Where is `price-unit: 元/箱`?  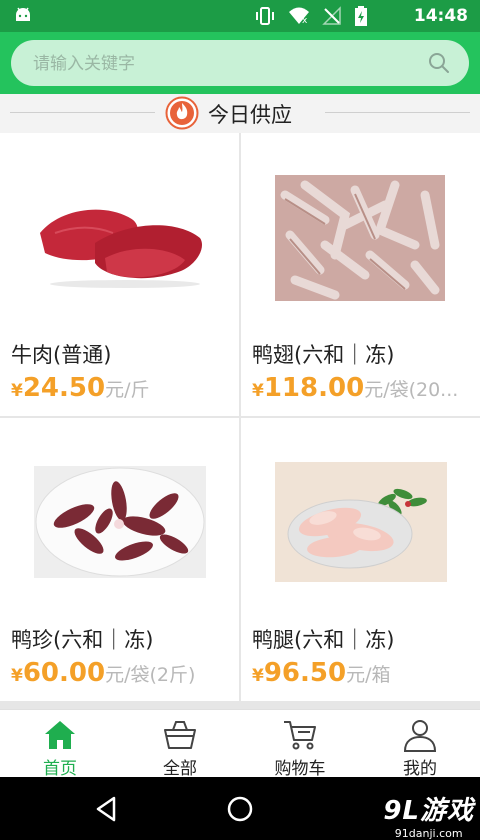 price-unit: 元/箱 is located at coordinates (368, 675).